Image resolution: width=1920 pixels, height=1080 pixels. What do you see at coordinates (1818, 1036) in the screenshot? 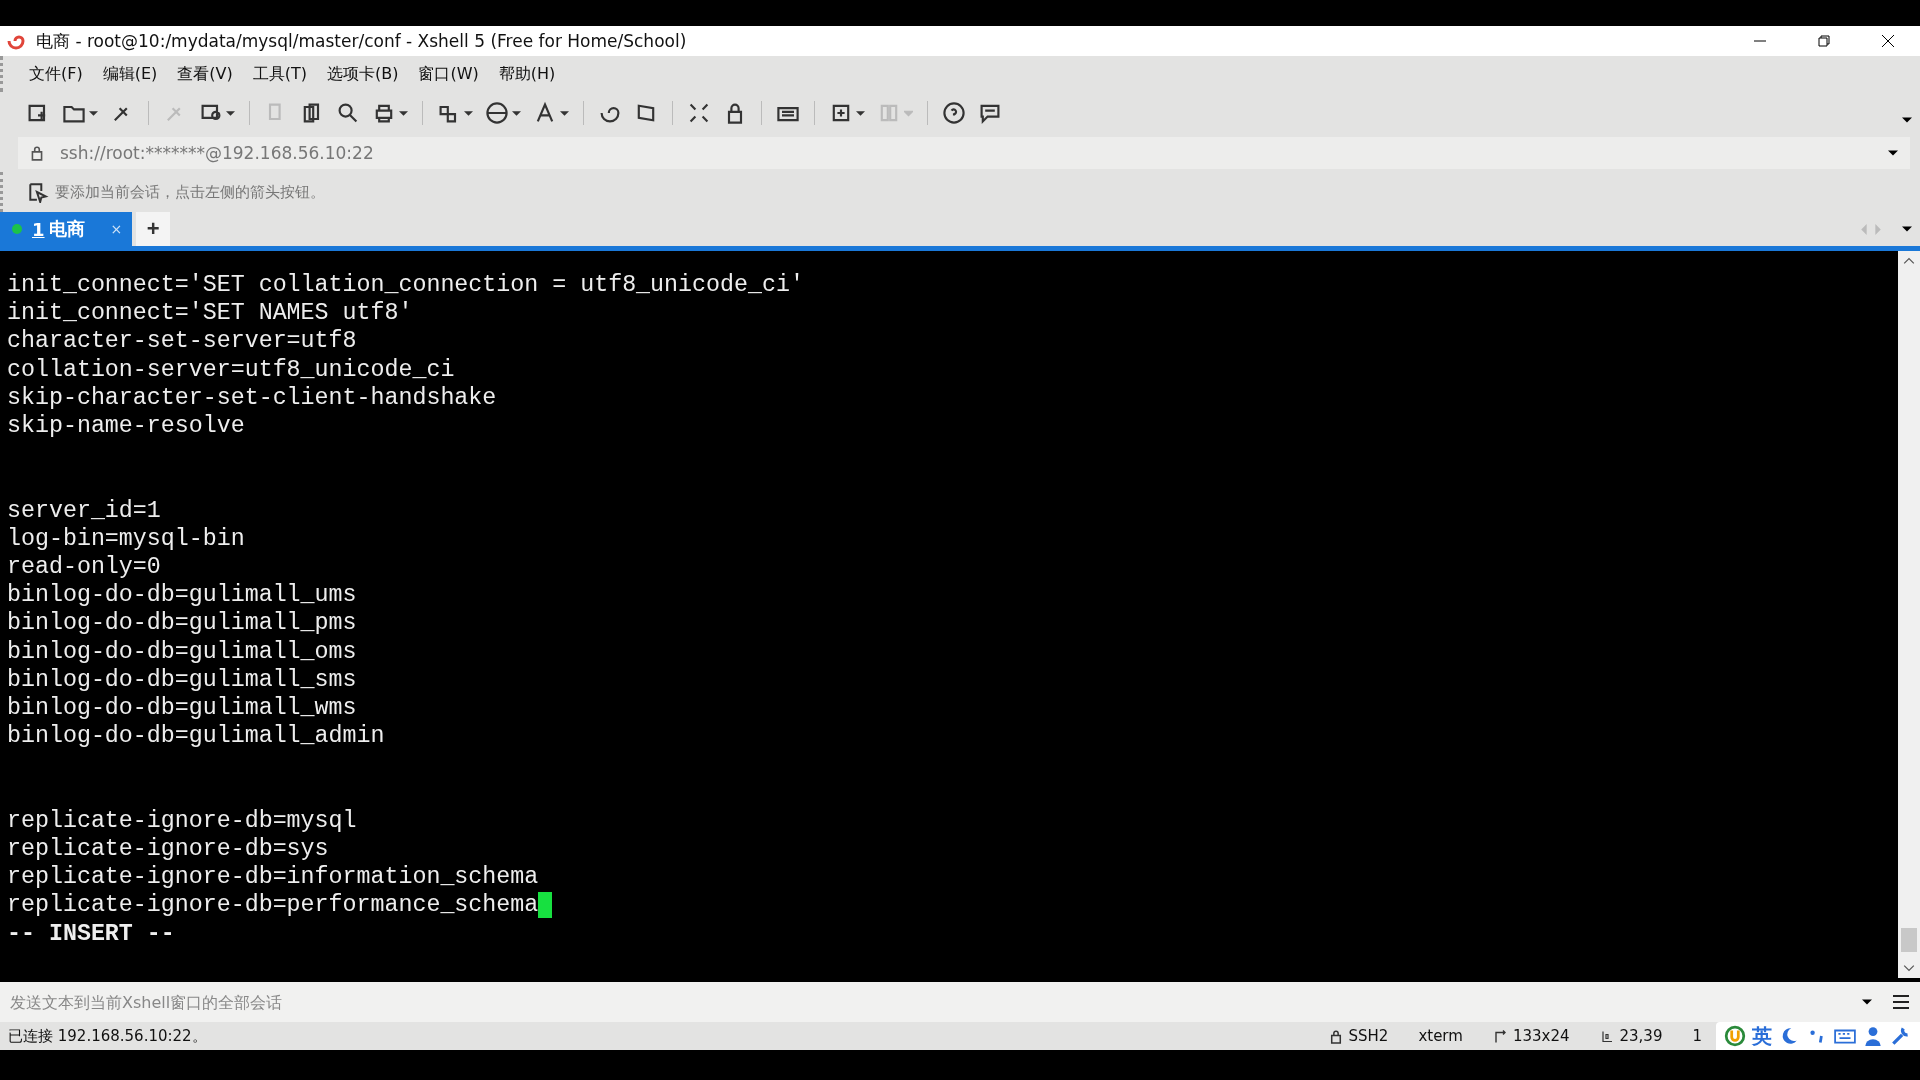
I see `input-method-toolbar: 英` at bounding box center [1818, 1036].